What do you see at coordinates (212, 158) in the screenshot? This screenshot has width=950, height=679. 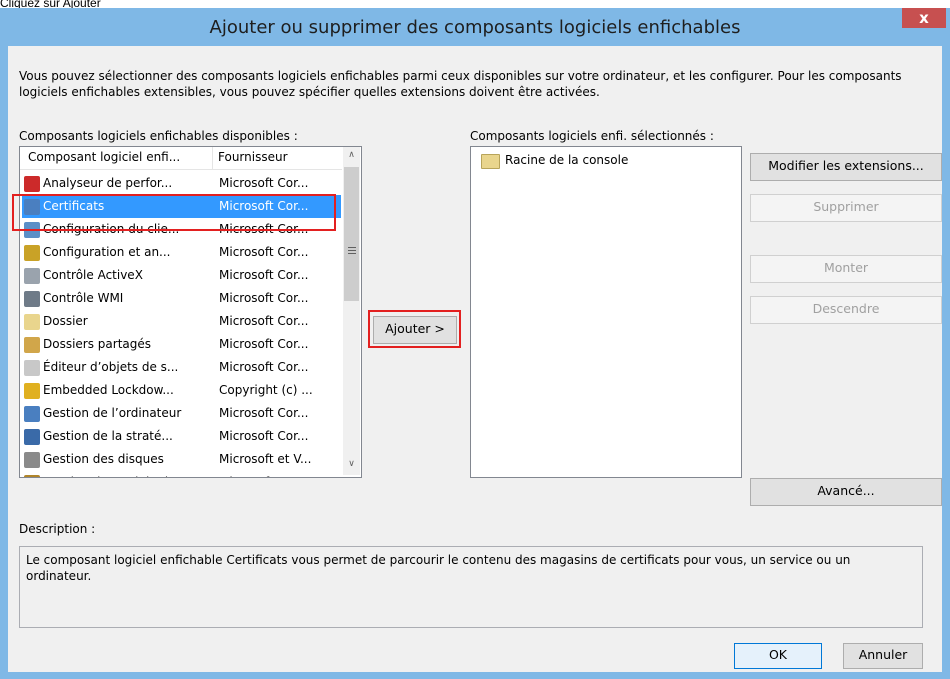 I see `column-divider` at bounding box center [212, 158].